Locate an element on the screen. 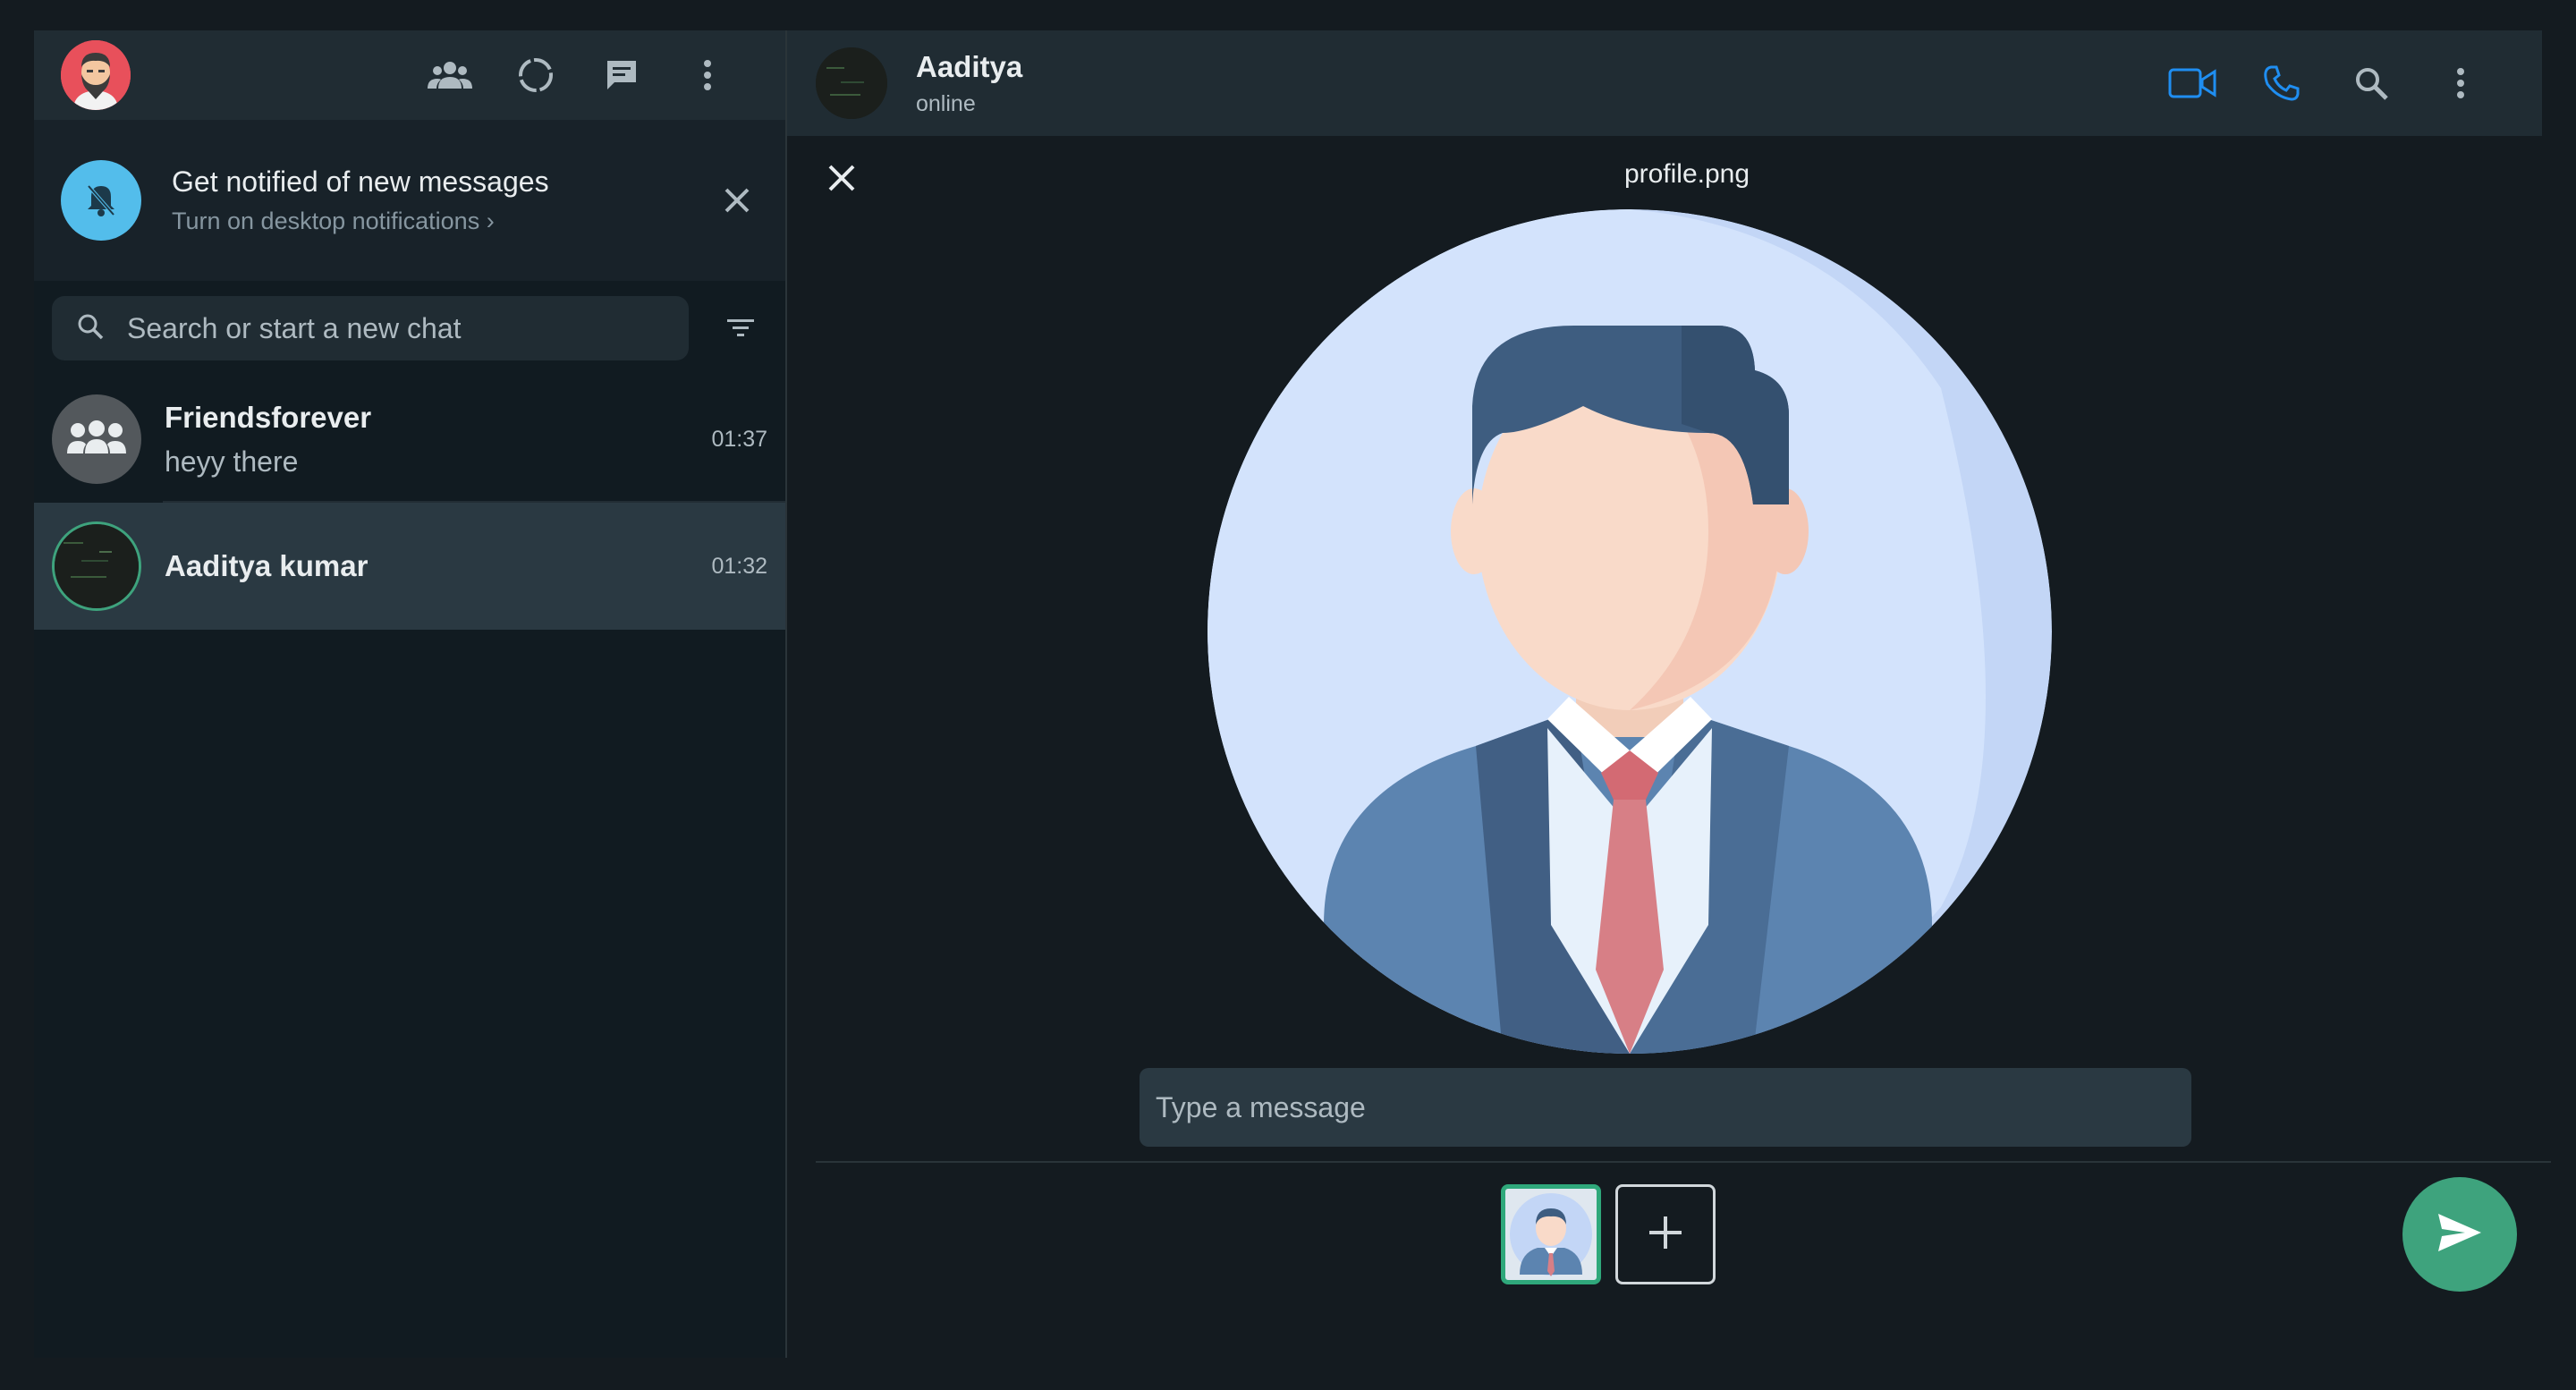 This screenshot has width=2576, height=1390. search-row is located at coordinates (409, 328).